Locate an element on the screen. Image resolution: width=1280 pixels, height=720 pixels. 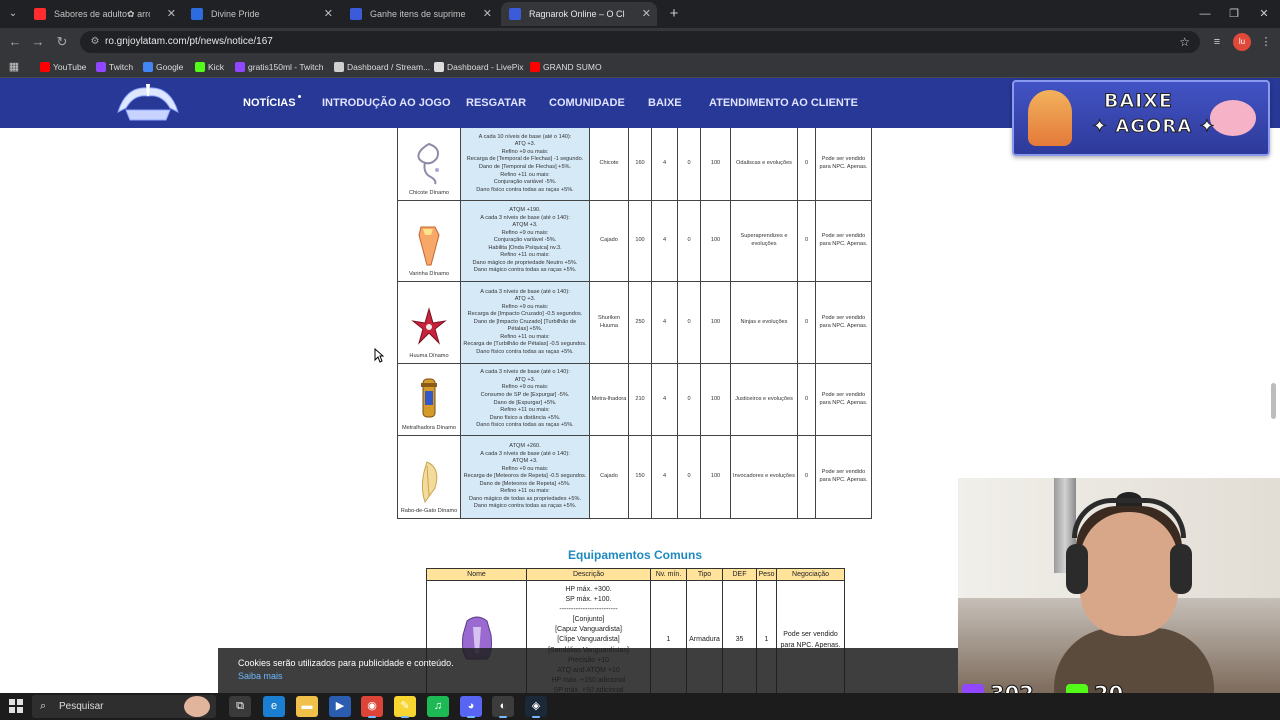
classes-cell: Odaliscas e evoluções is located at coordinates (764, 164).